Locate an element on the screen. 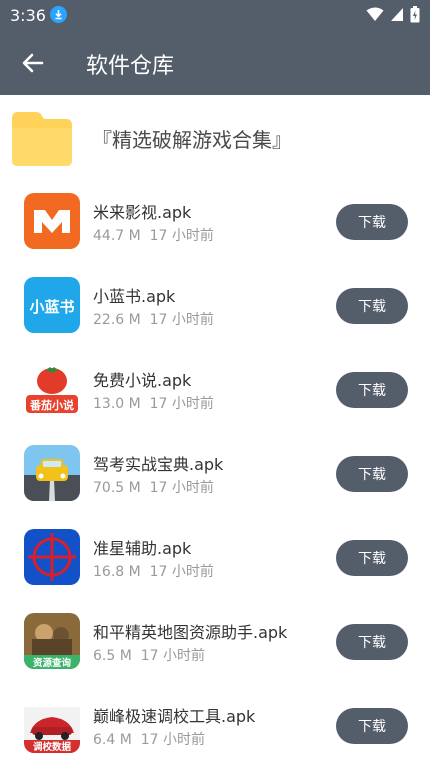  app-name: 驾考实战宝典.apk is located at coordinates (158, 464).